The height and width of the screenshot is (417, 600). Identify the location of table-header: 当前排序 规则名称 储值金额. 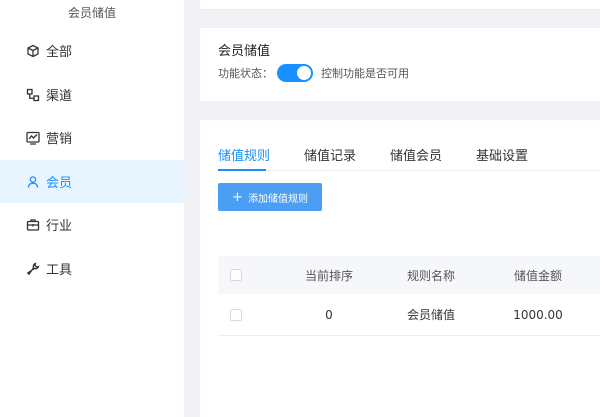
(409, 275).